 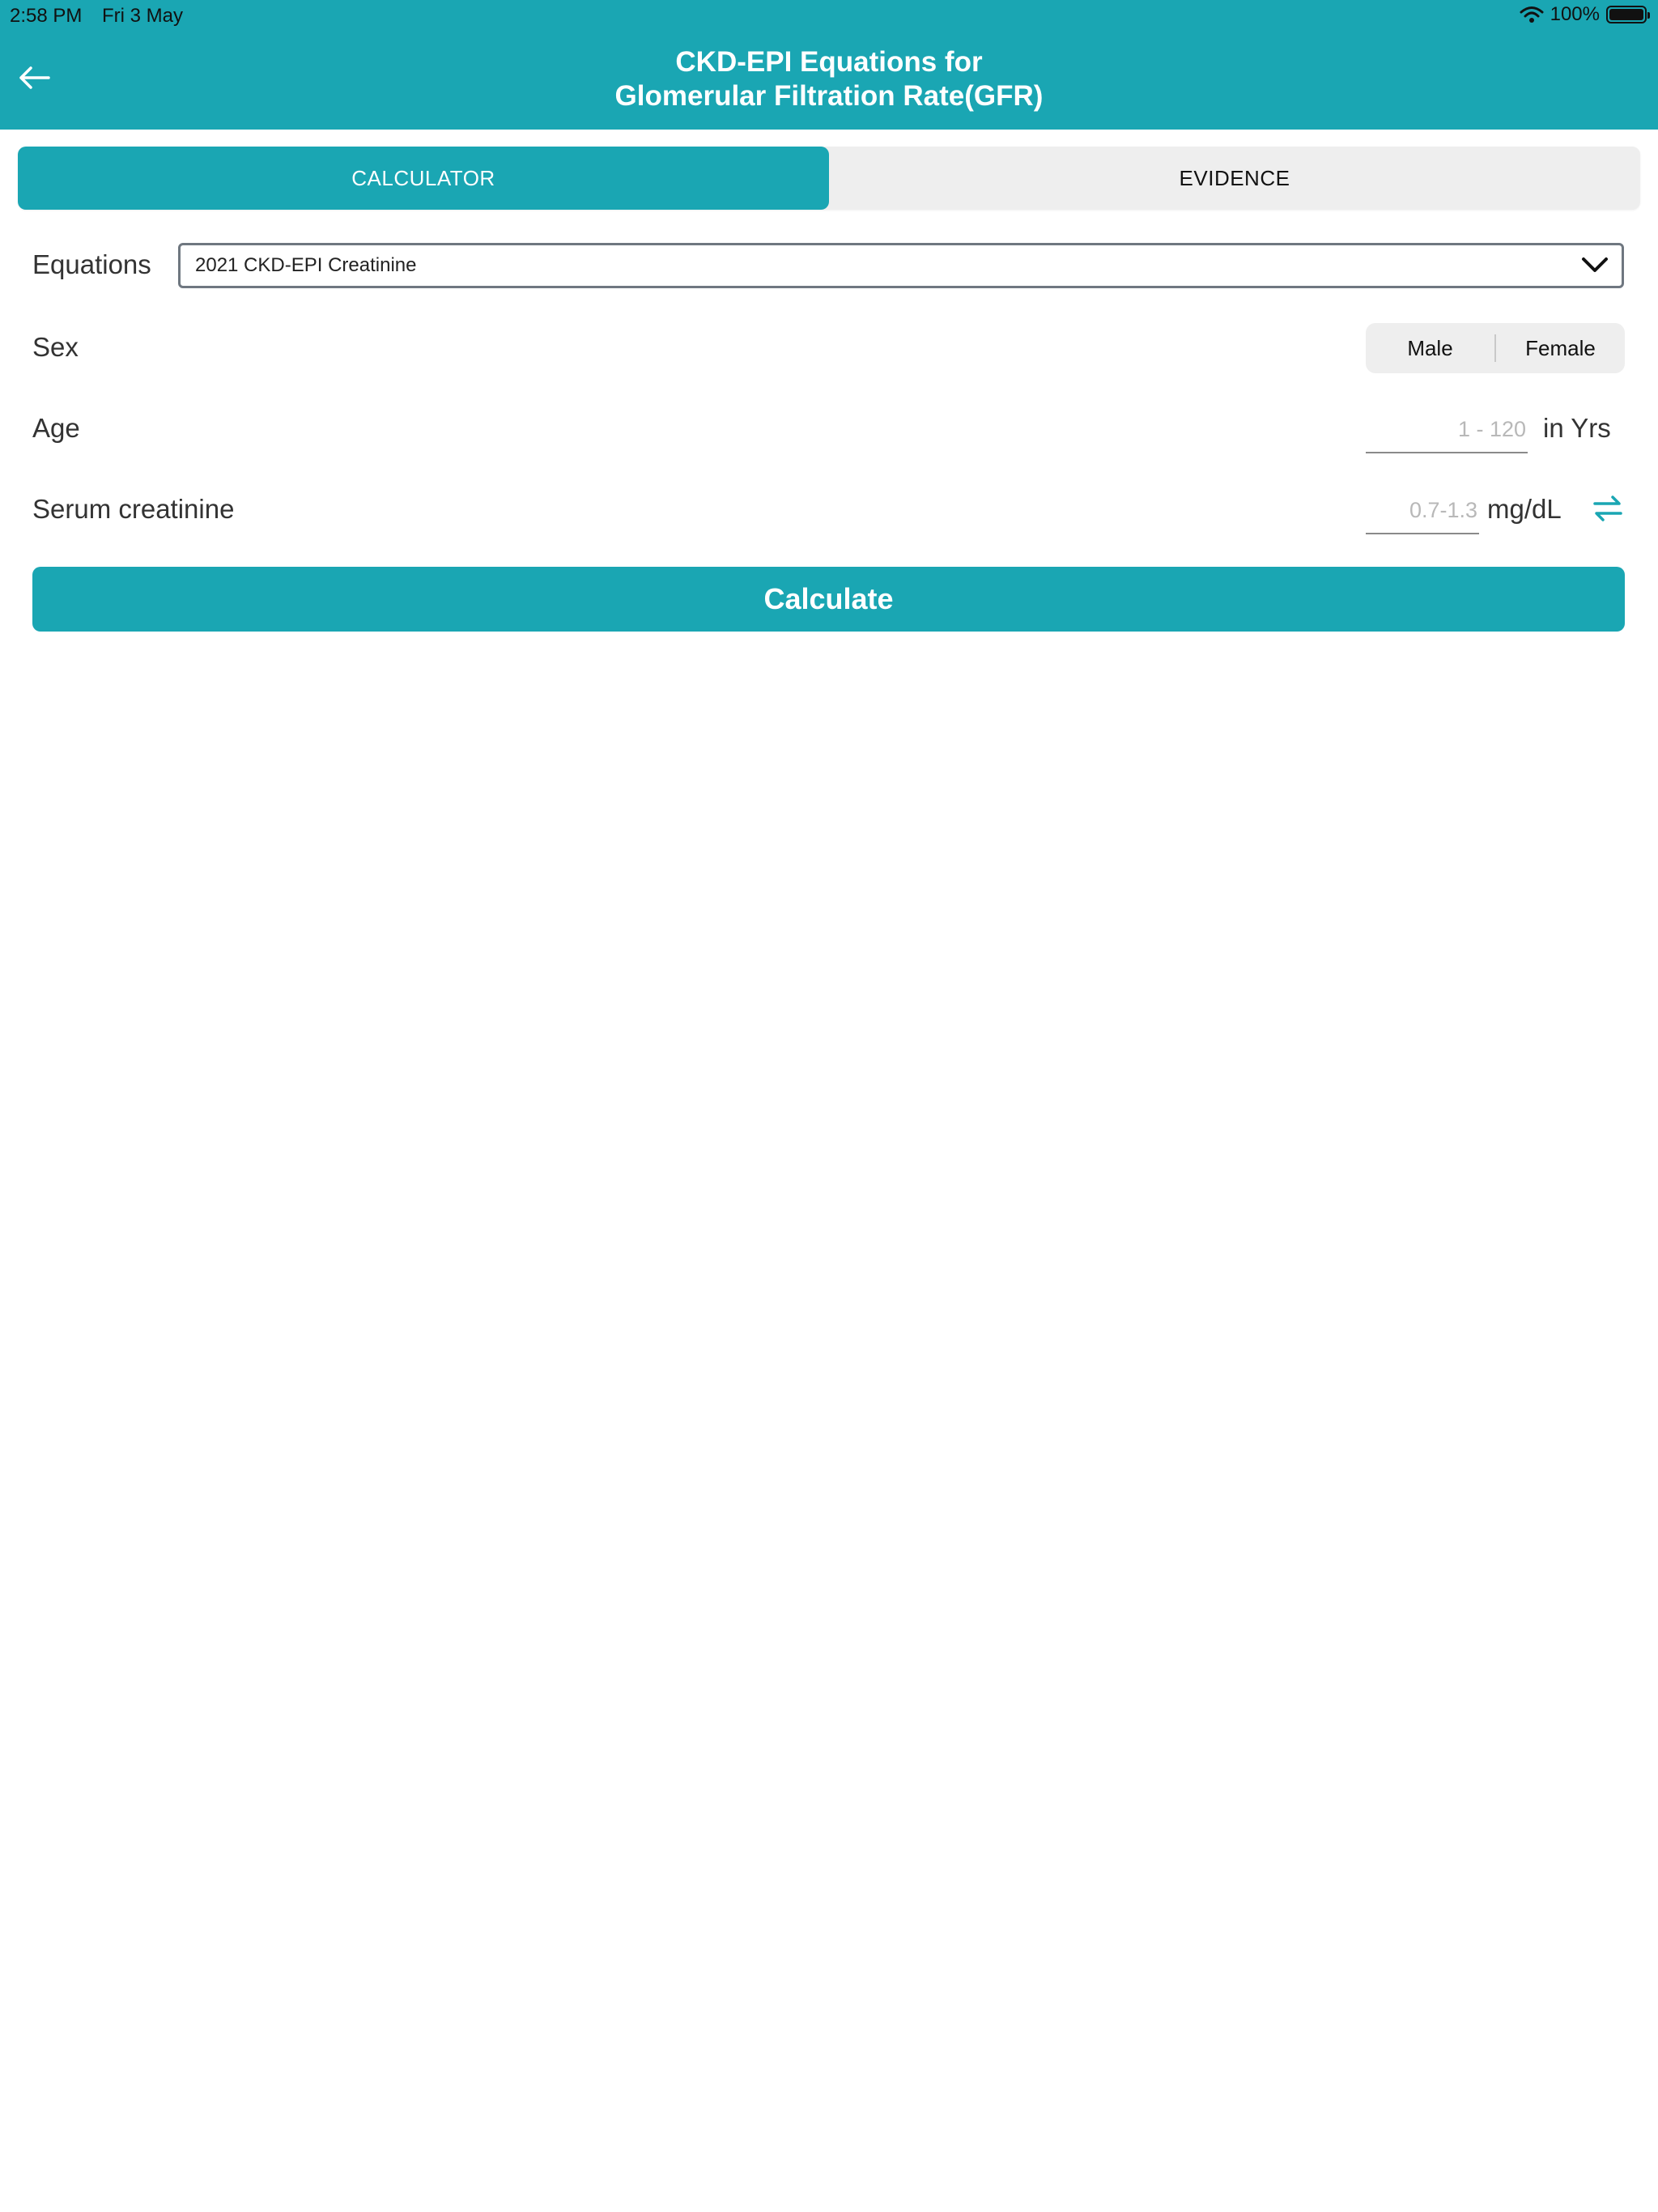 I want to click on calculate-button: Calculate, so click(x=828, y=599).